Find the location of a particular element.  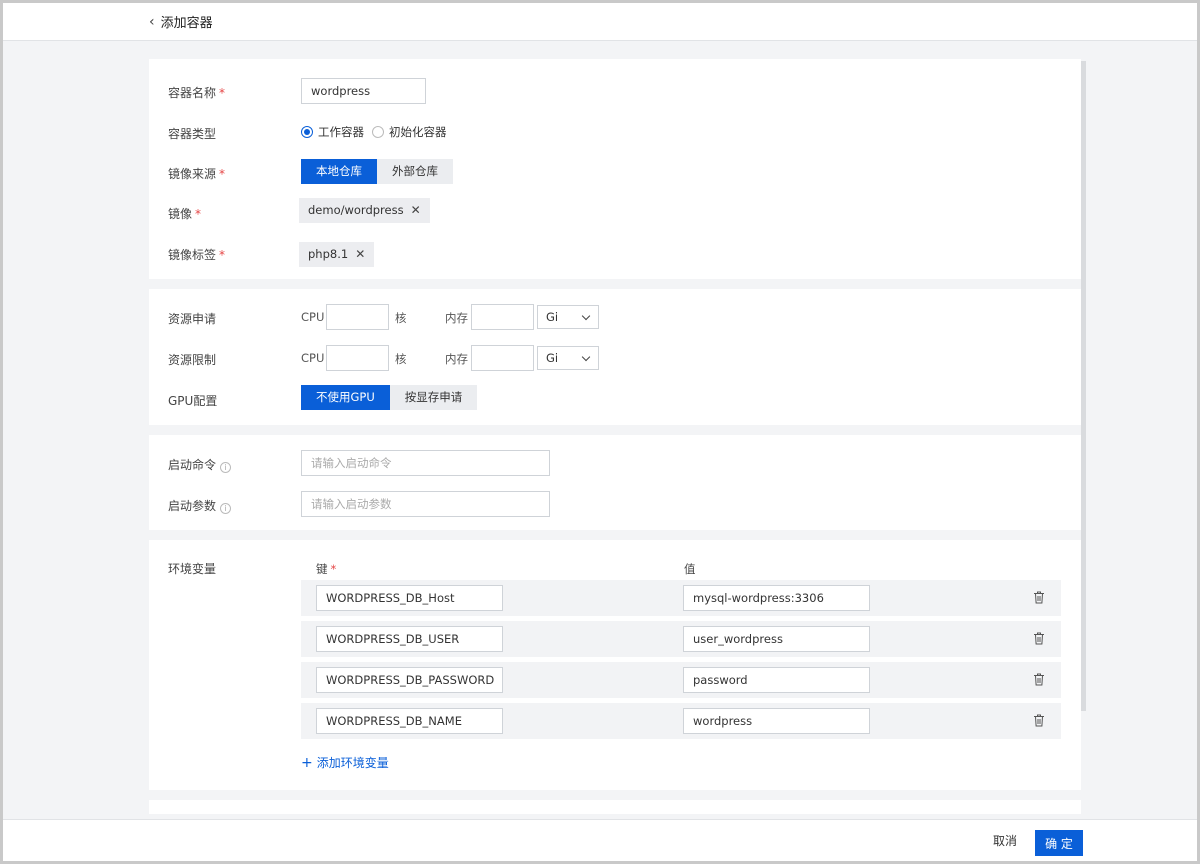

env-row: WORDPRESS_DB_NAME wordpress is located at coordinates (681, 721).